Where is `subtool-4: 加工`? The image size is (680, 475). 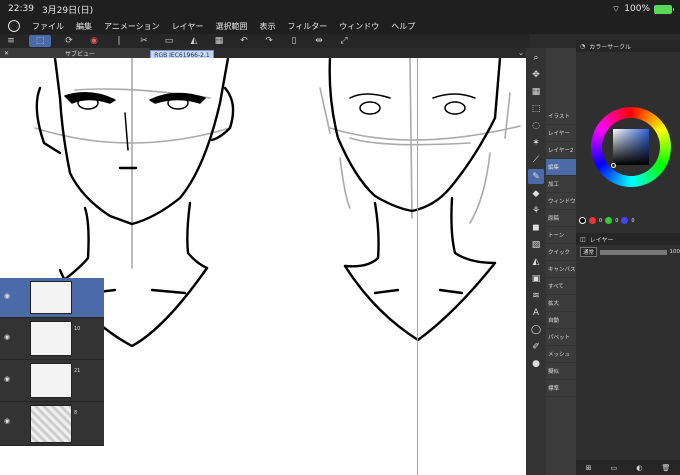
subtool-4: 加工 is located at coordinates (561, 184).